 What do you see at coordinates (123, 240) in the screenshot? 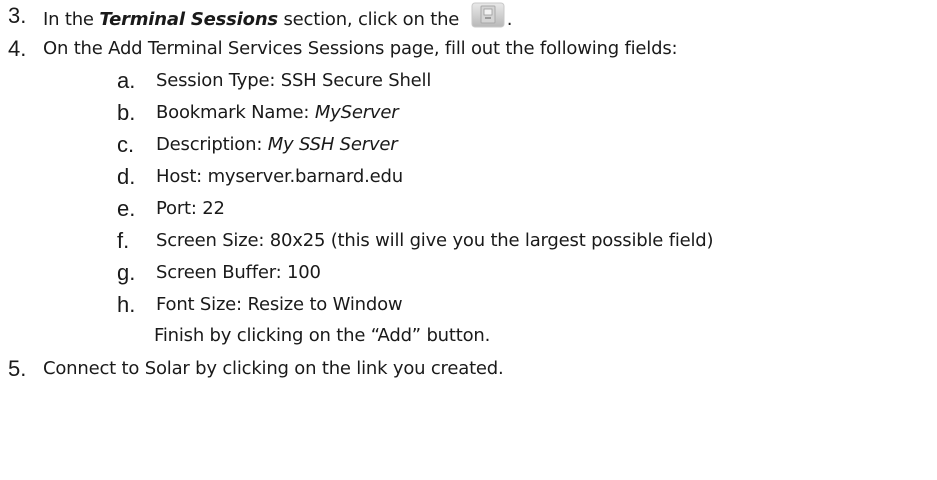
I see `field-letter: f.` at bounding box center [123, 240].